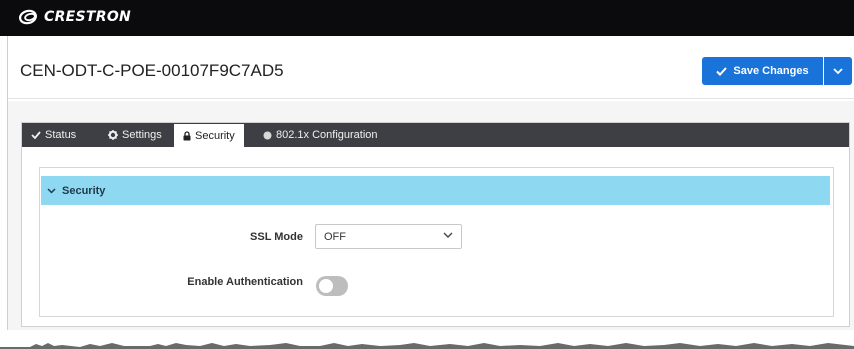 The height and width of the screenshot is (349, 854). Describe the element at coordinates (142, 135) in the screenshot. I see `tab-label: Settings` at that location.